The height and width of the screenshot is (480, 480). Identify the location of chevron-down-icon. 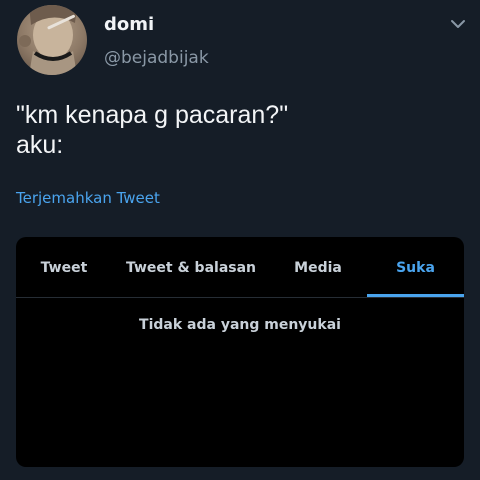
(458, 24).